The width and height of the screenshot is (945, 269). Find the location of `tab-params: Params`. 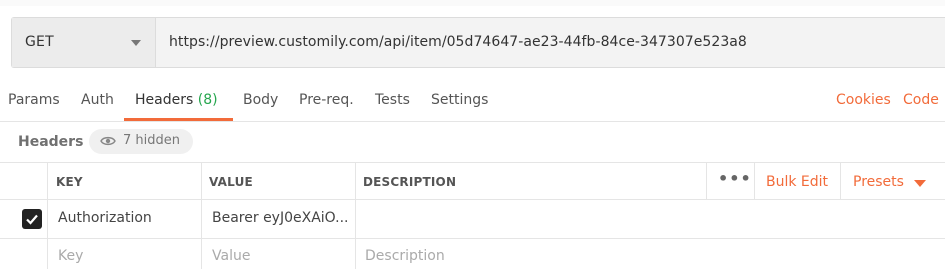

tab-params: Params is located at coordinates (34, 100).